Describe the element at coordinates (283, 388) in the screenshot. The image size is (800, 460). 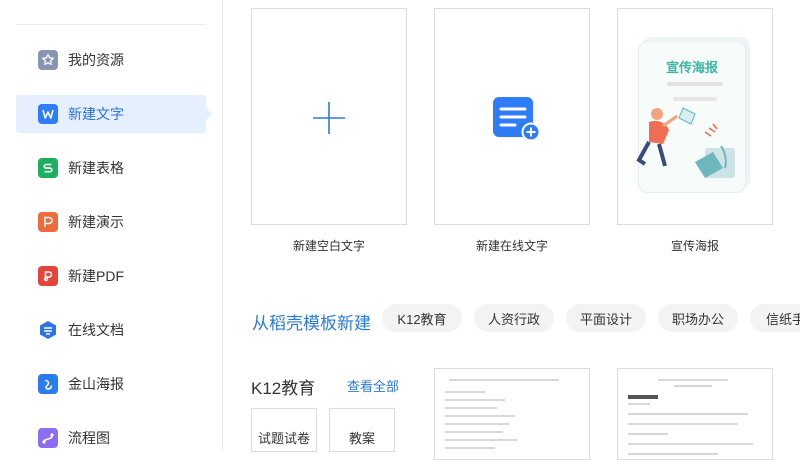
I see `k12-section-title: K12教育` at that location.